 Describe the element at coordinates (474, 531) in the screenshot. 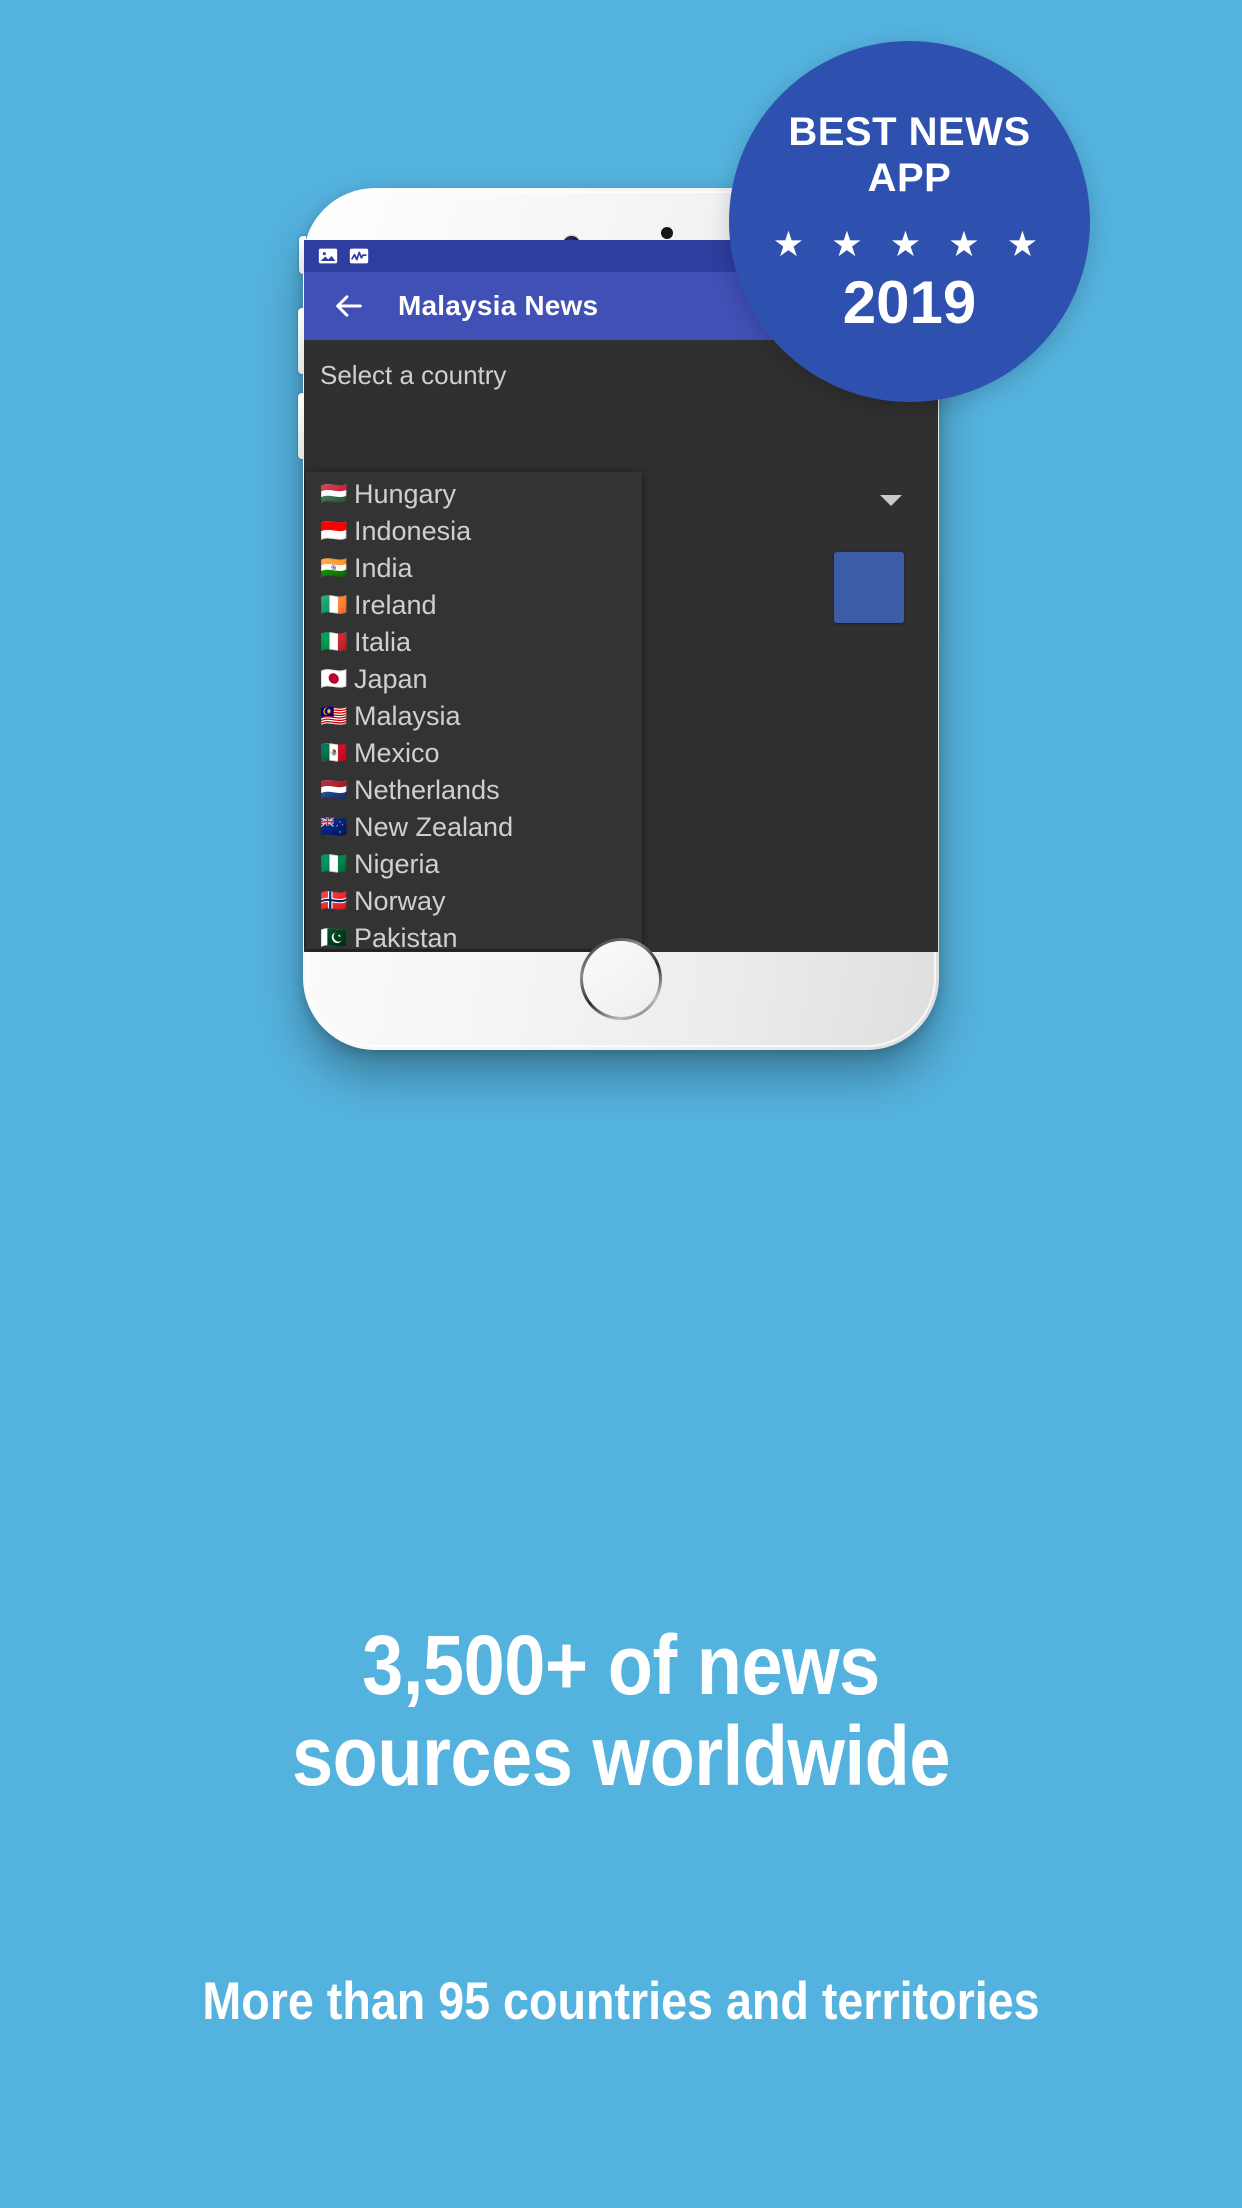

I see `country-list-item: 🇮🇩 Indonesia` at that location.